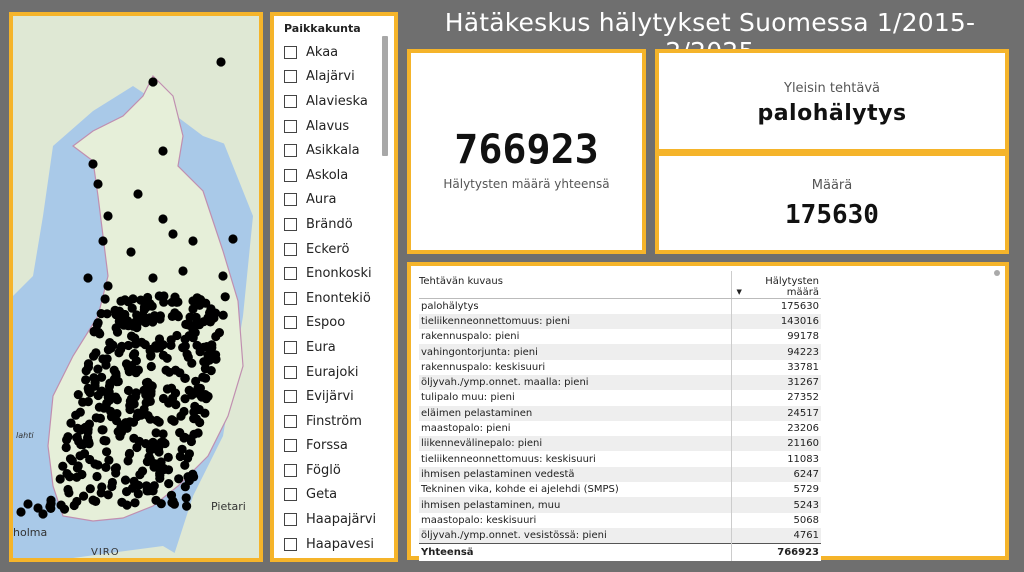  What do you see at coordinates (620, 306) in the screenshot?
I see `table-row: palohälytys 175630` at bounding box center [620, 306].